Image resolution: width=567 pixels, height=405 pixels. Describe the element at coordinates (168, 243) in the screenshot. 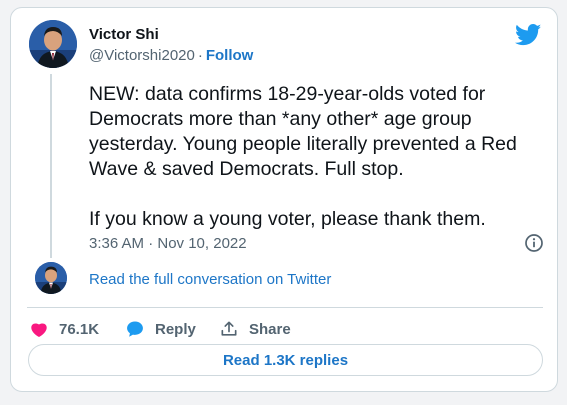

I see `tweet-timestamp: 3:36 AM · Nov 10, 2022` at that location.